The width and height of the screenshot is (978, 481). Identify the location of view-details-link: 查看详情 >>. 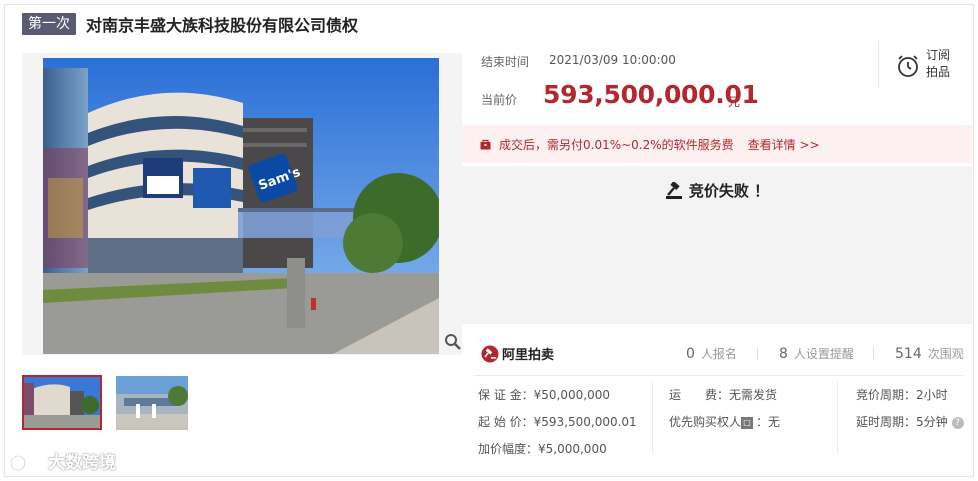
(784, 144).